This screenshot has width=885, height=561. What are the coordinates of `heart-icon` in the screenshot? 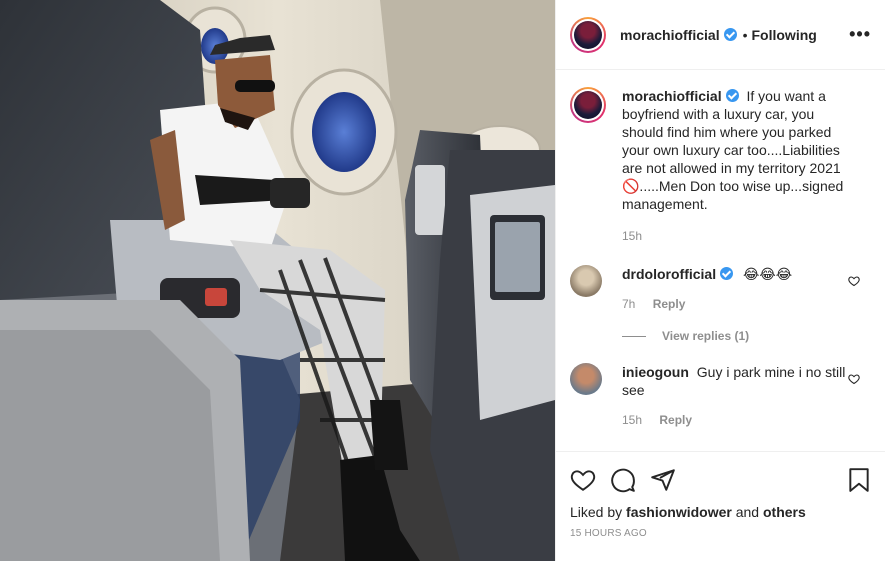 It's located at (583, 480).